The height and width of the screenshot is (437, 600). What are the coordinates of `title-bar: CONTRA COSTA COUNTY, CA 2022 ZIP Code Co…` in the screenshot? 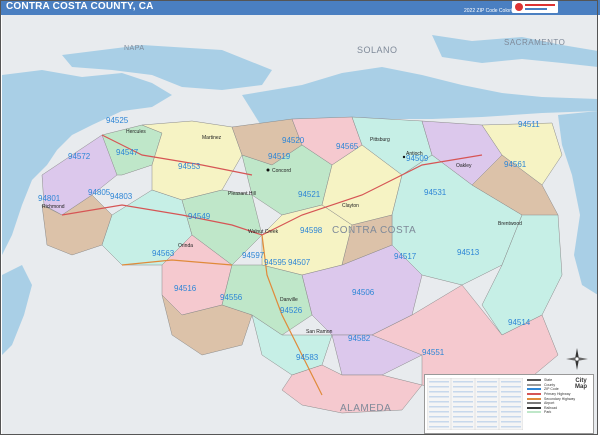 It's located at (300, 7).